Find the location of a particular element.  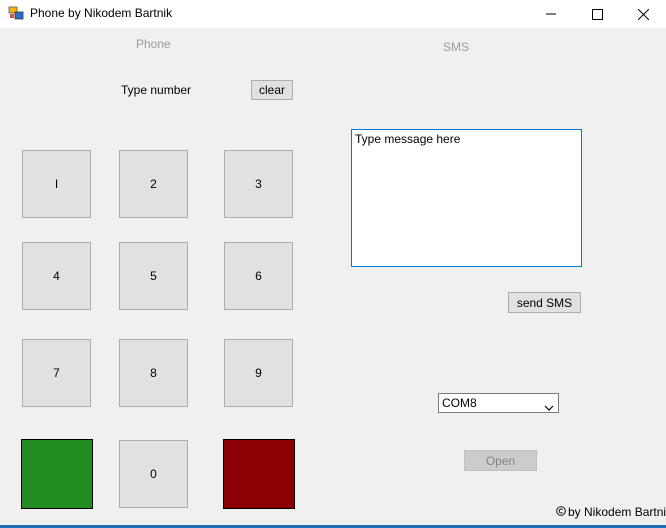

key-2-button: 2 is located at coordinates (153, 184).